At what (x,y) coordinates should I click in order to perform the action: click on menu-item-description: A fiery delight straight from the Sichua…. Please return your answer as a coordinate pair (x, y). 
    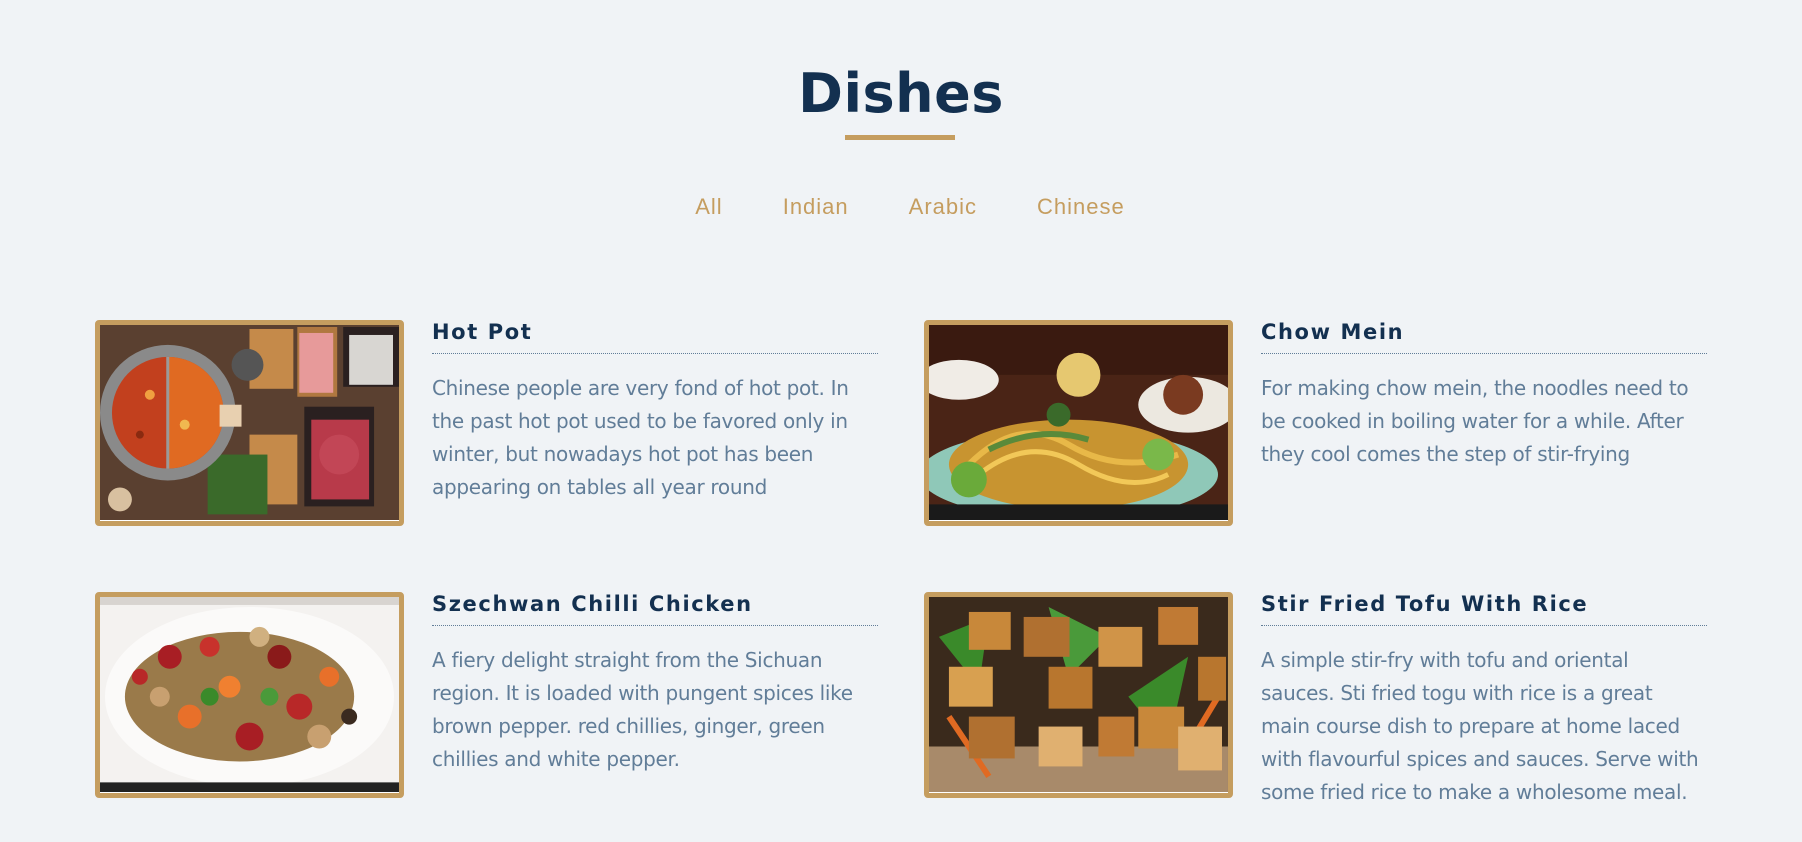
    Looking at the image, I should click on (642, 709).